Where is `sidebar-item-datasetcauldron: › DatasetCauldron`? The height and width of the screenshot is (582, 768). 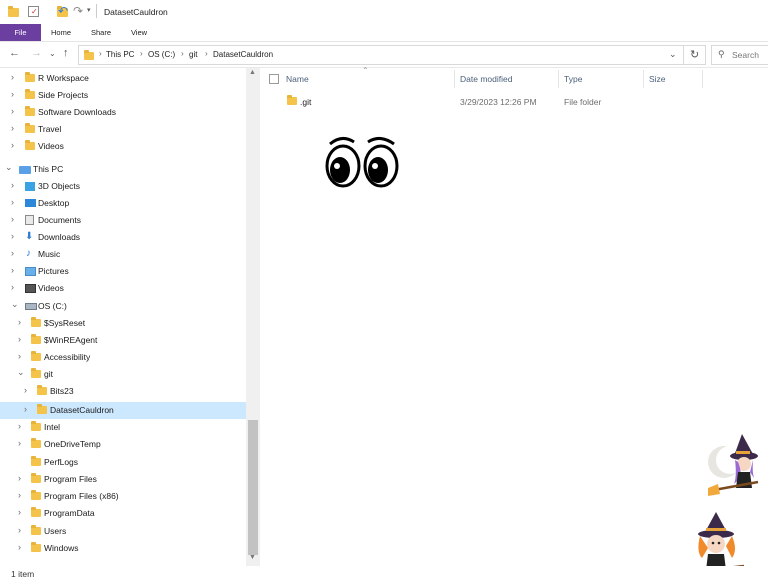 sidebar-item-datasetcauldron: › DatasetCauldron is located at coordinates (123, 410).